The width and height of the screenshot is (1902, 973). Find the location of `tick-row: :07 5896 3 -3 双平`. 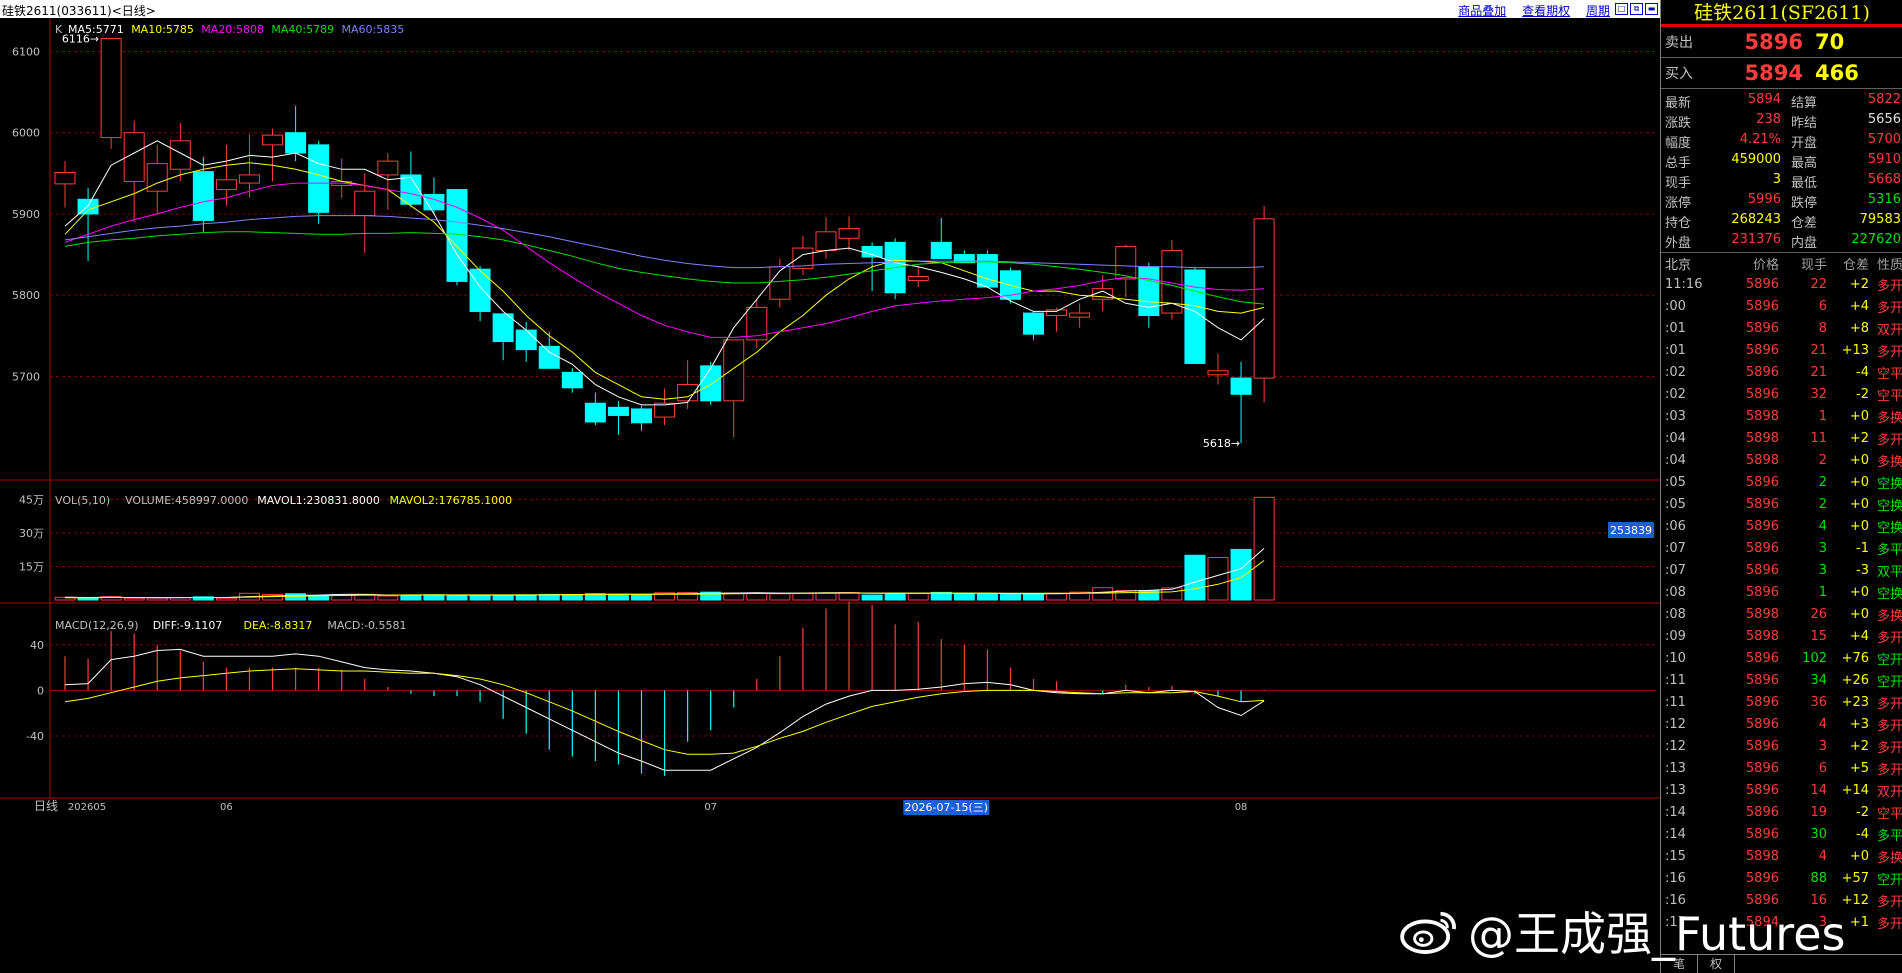

tick-row: :07 5896 3 -3 双平 is located at coordinates (1781, 570).